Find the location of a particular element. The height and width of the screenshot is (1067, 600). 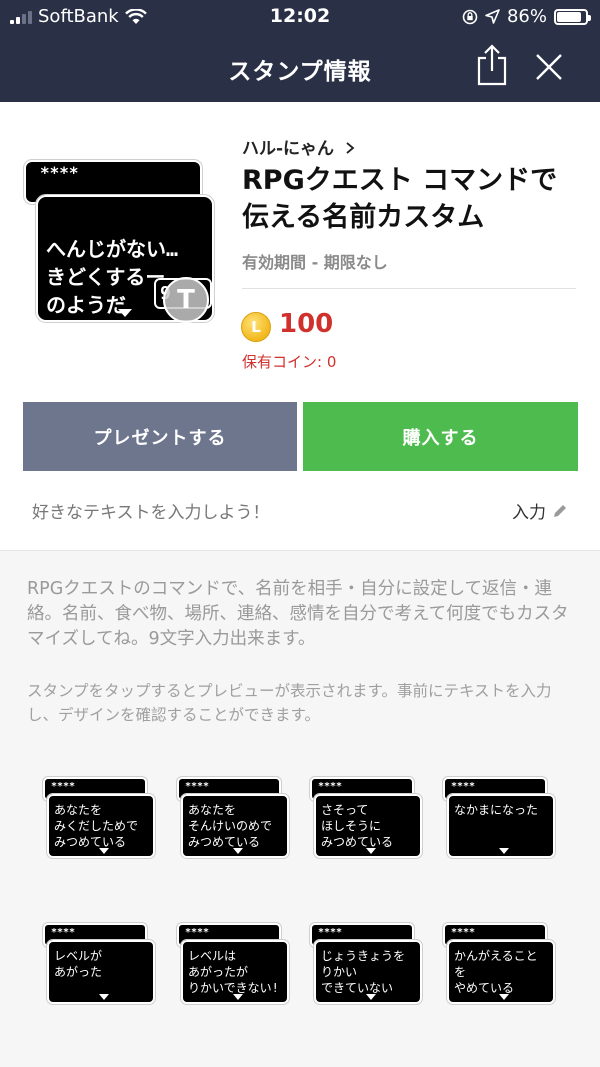

creator-name: ハル-にゃん is located at coordinates (288, 149).